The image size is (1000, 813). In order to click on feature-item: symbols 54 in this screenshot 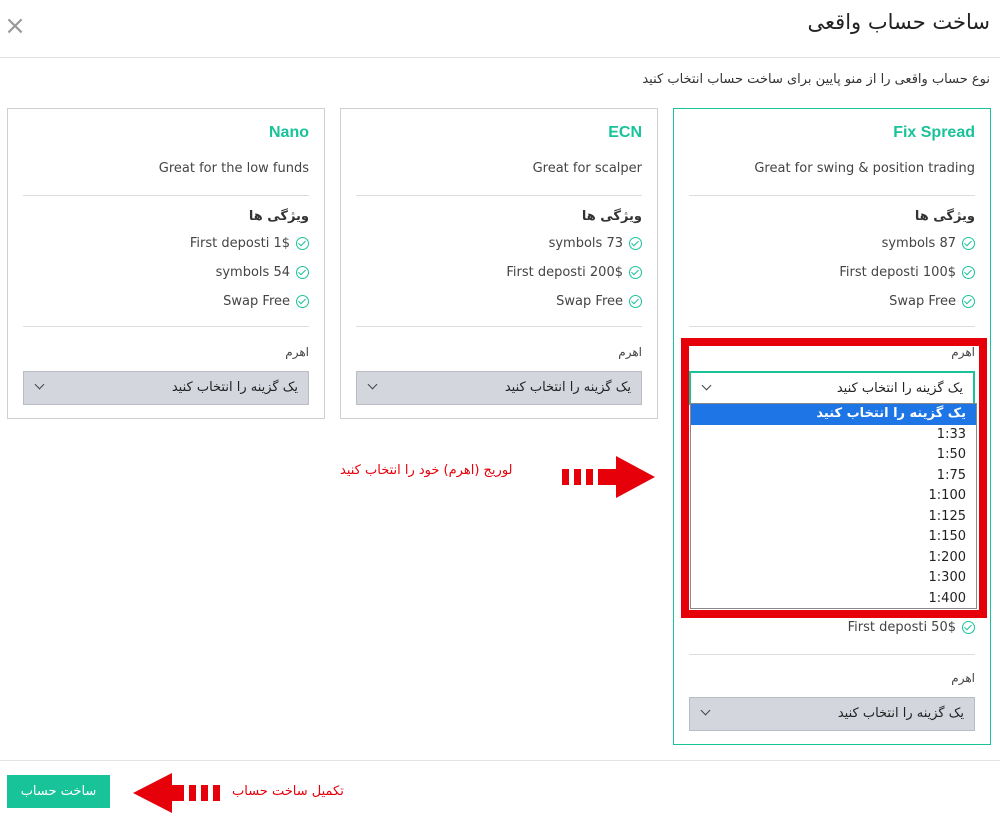, I will do `click(262, 272)`.